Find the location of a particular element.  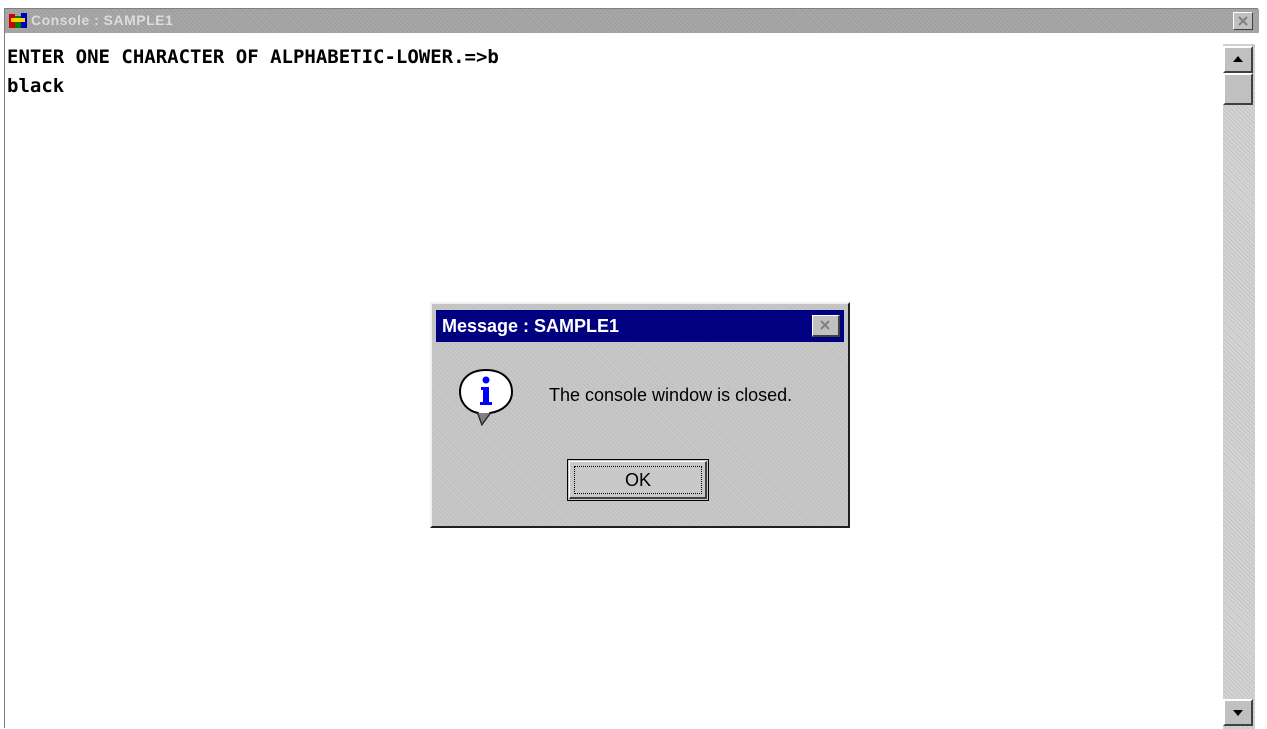

arrow-down-icon is located at coordinates (1238, 713).